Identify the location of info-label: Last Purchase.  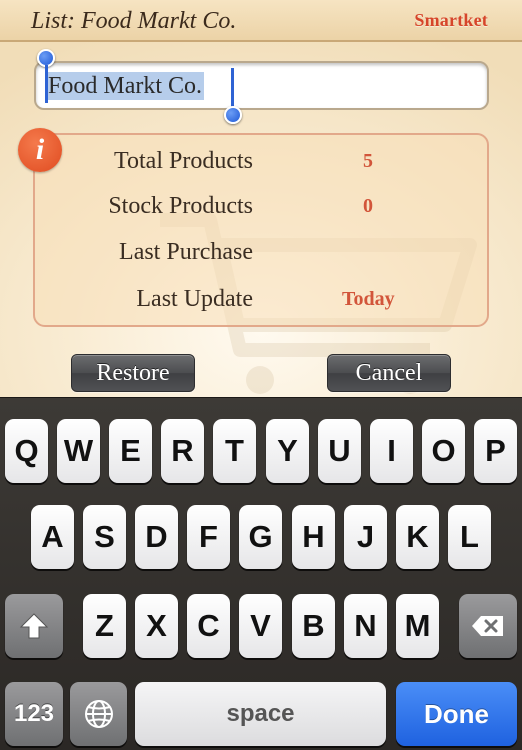
(186, 252).